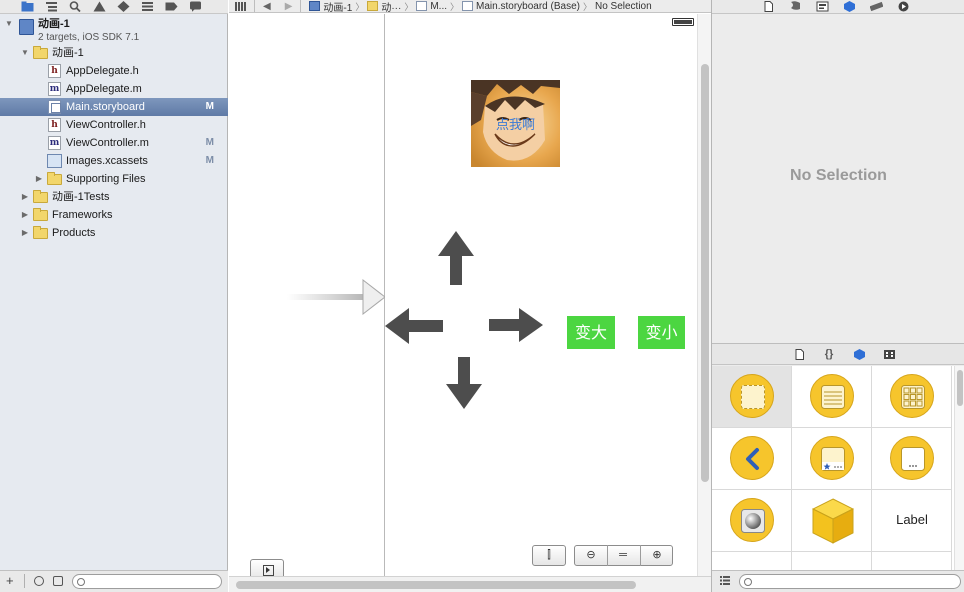 This screenshot has width=964, height=592. I want to click on structure-icon, so click(51, 7).